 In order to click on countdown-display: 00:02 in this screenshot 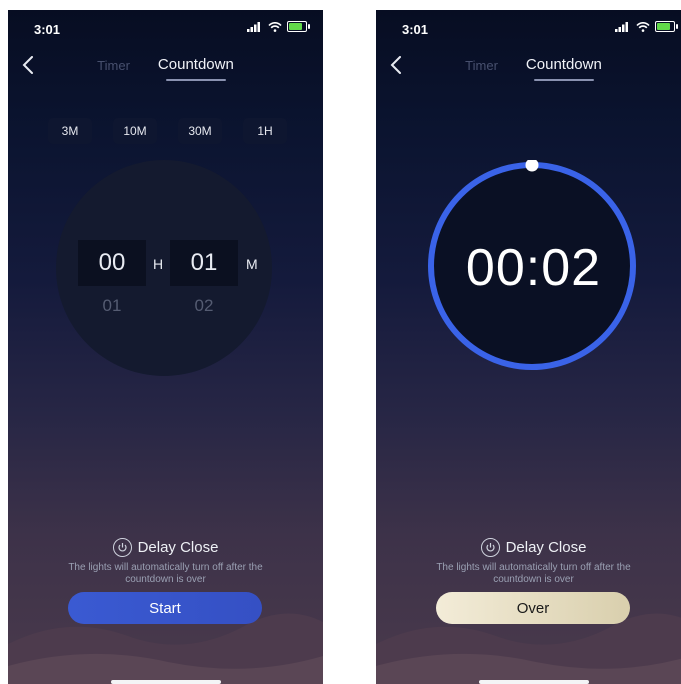, I will do `click(533, 268)`.